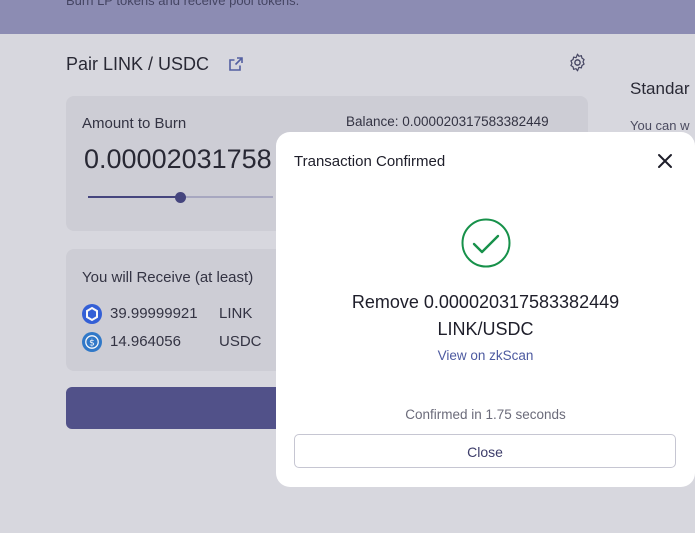 The height and width of the screenshot is (533, 695). Describe the element at coordinates (486, 243) in the screenshot. I see `success-check-icon` at that location.